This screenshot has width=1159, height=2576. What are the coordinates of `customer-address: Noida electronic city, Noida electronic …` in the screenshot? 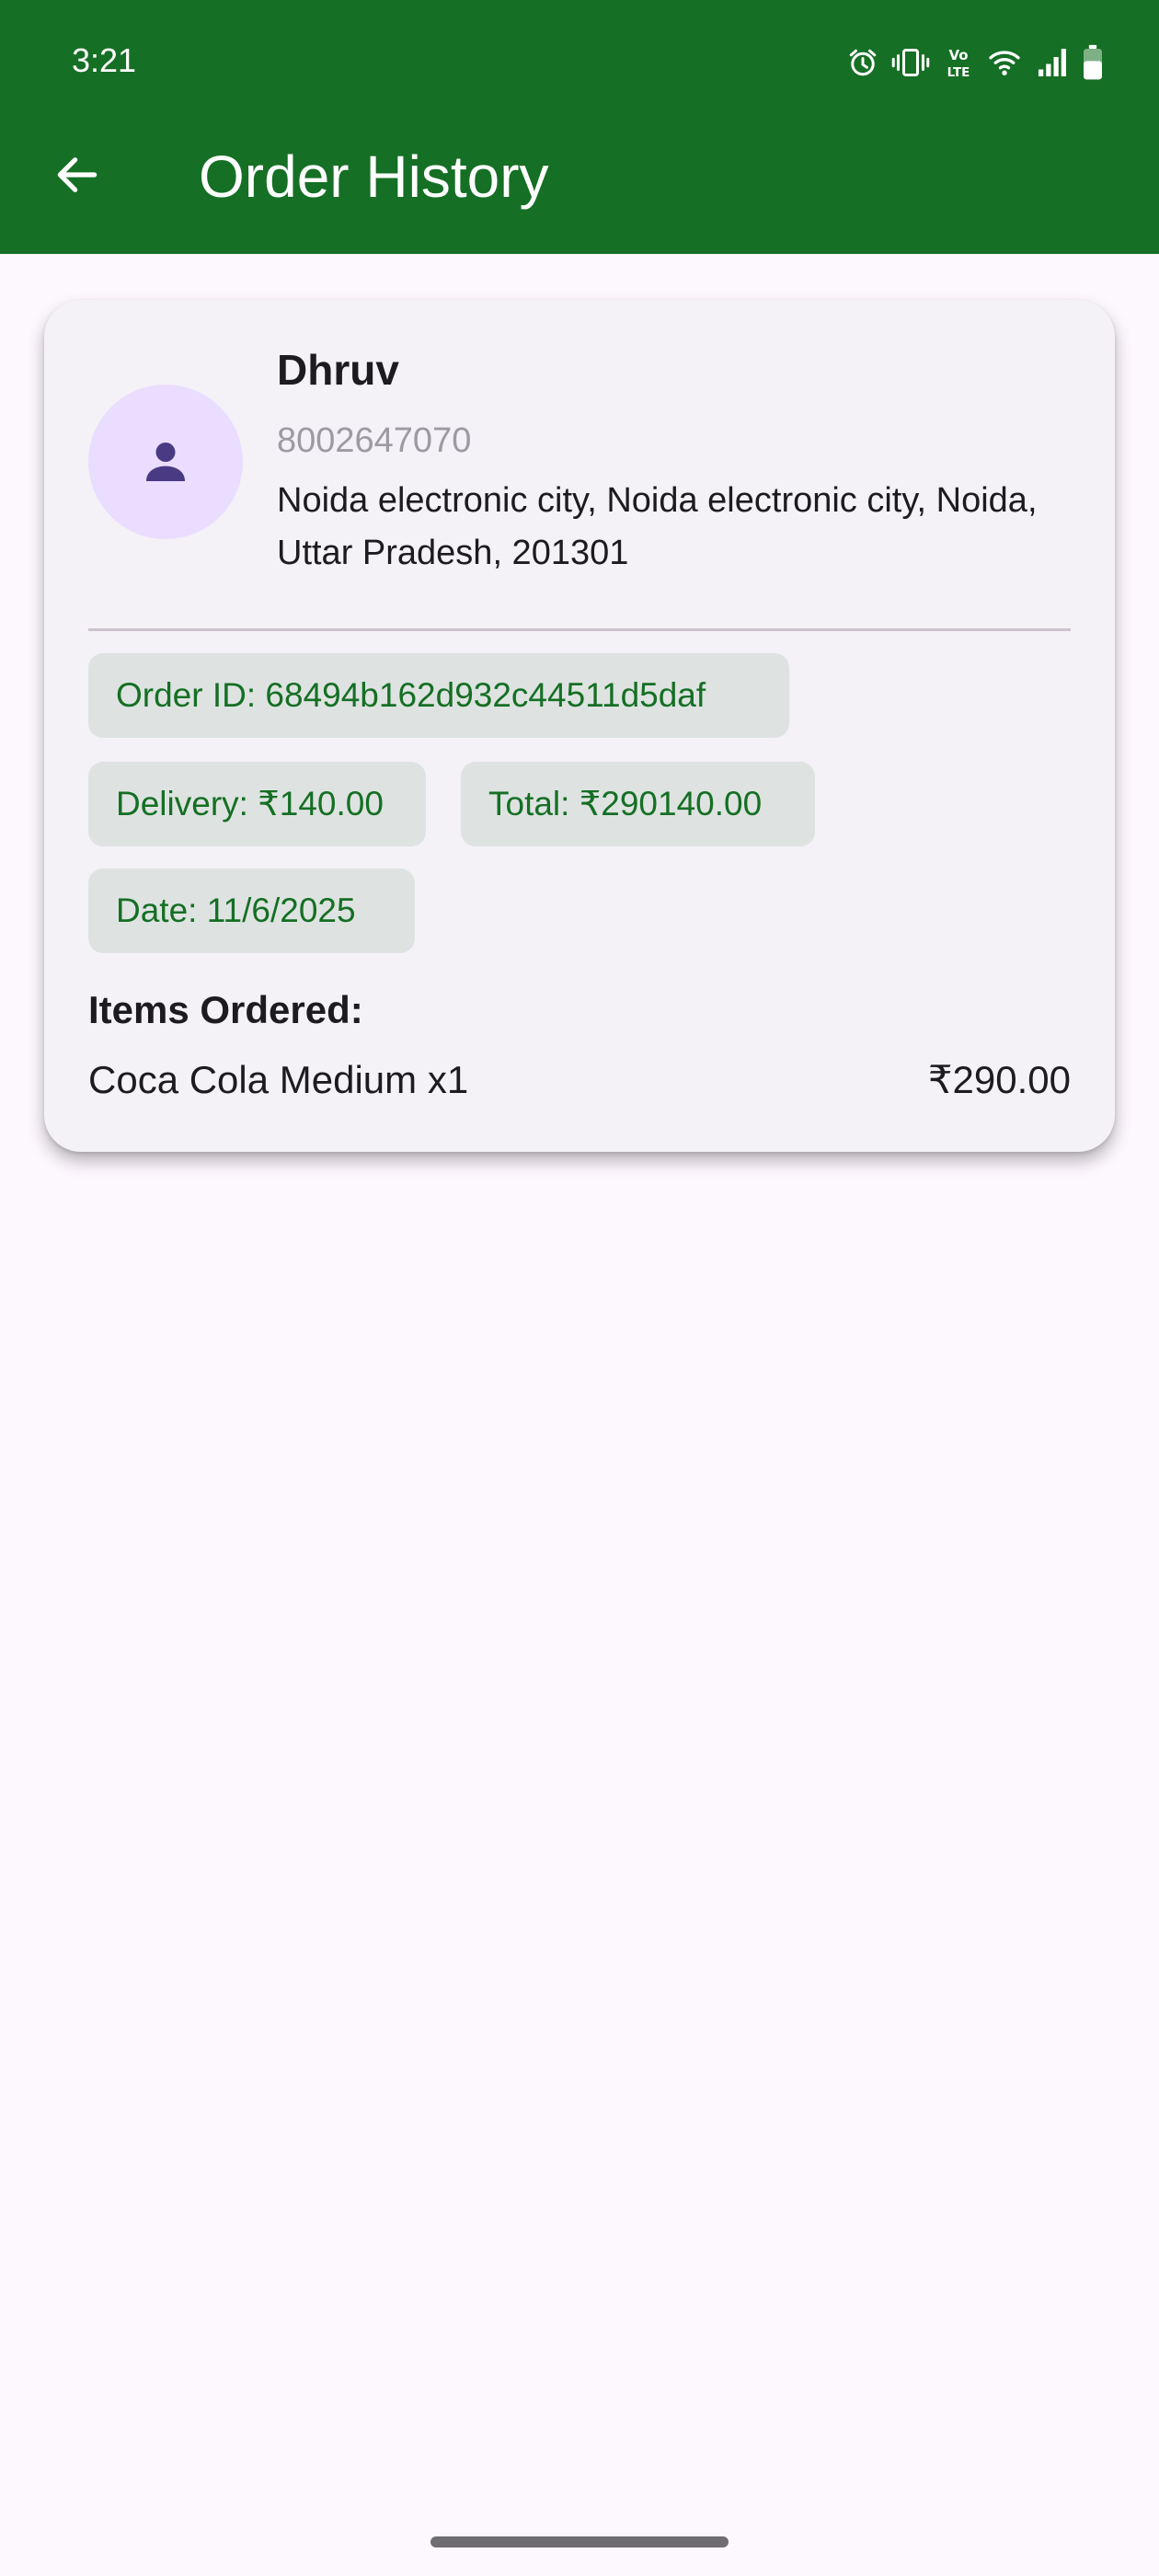 It's located at (657, 526).